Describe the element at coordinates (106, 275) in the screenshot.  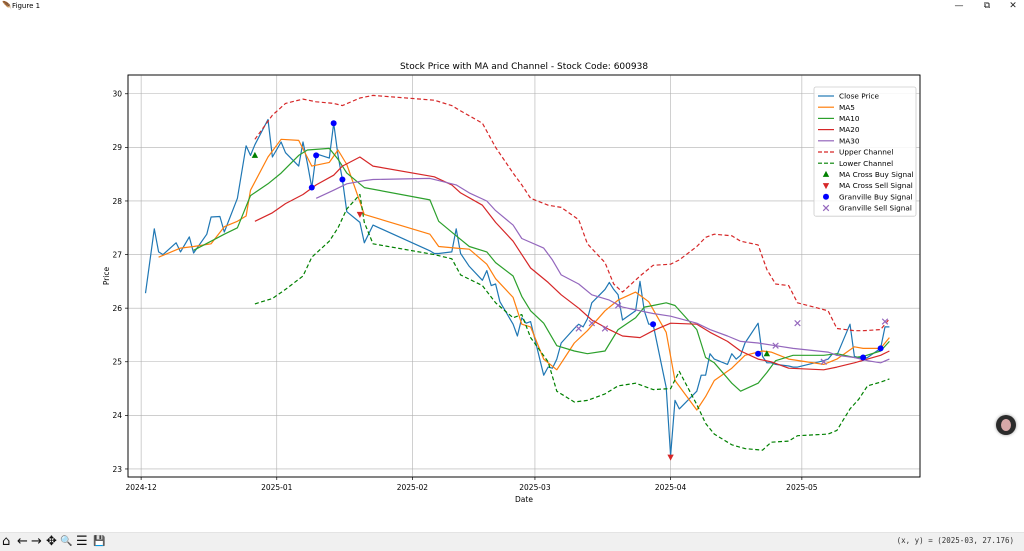
I see `y-axis-label: Price` at that location.